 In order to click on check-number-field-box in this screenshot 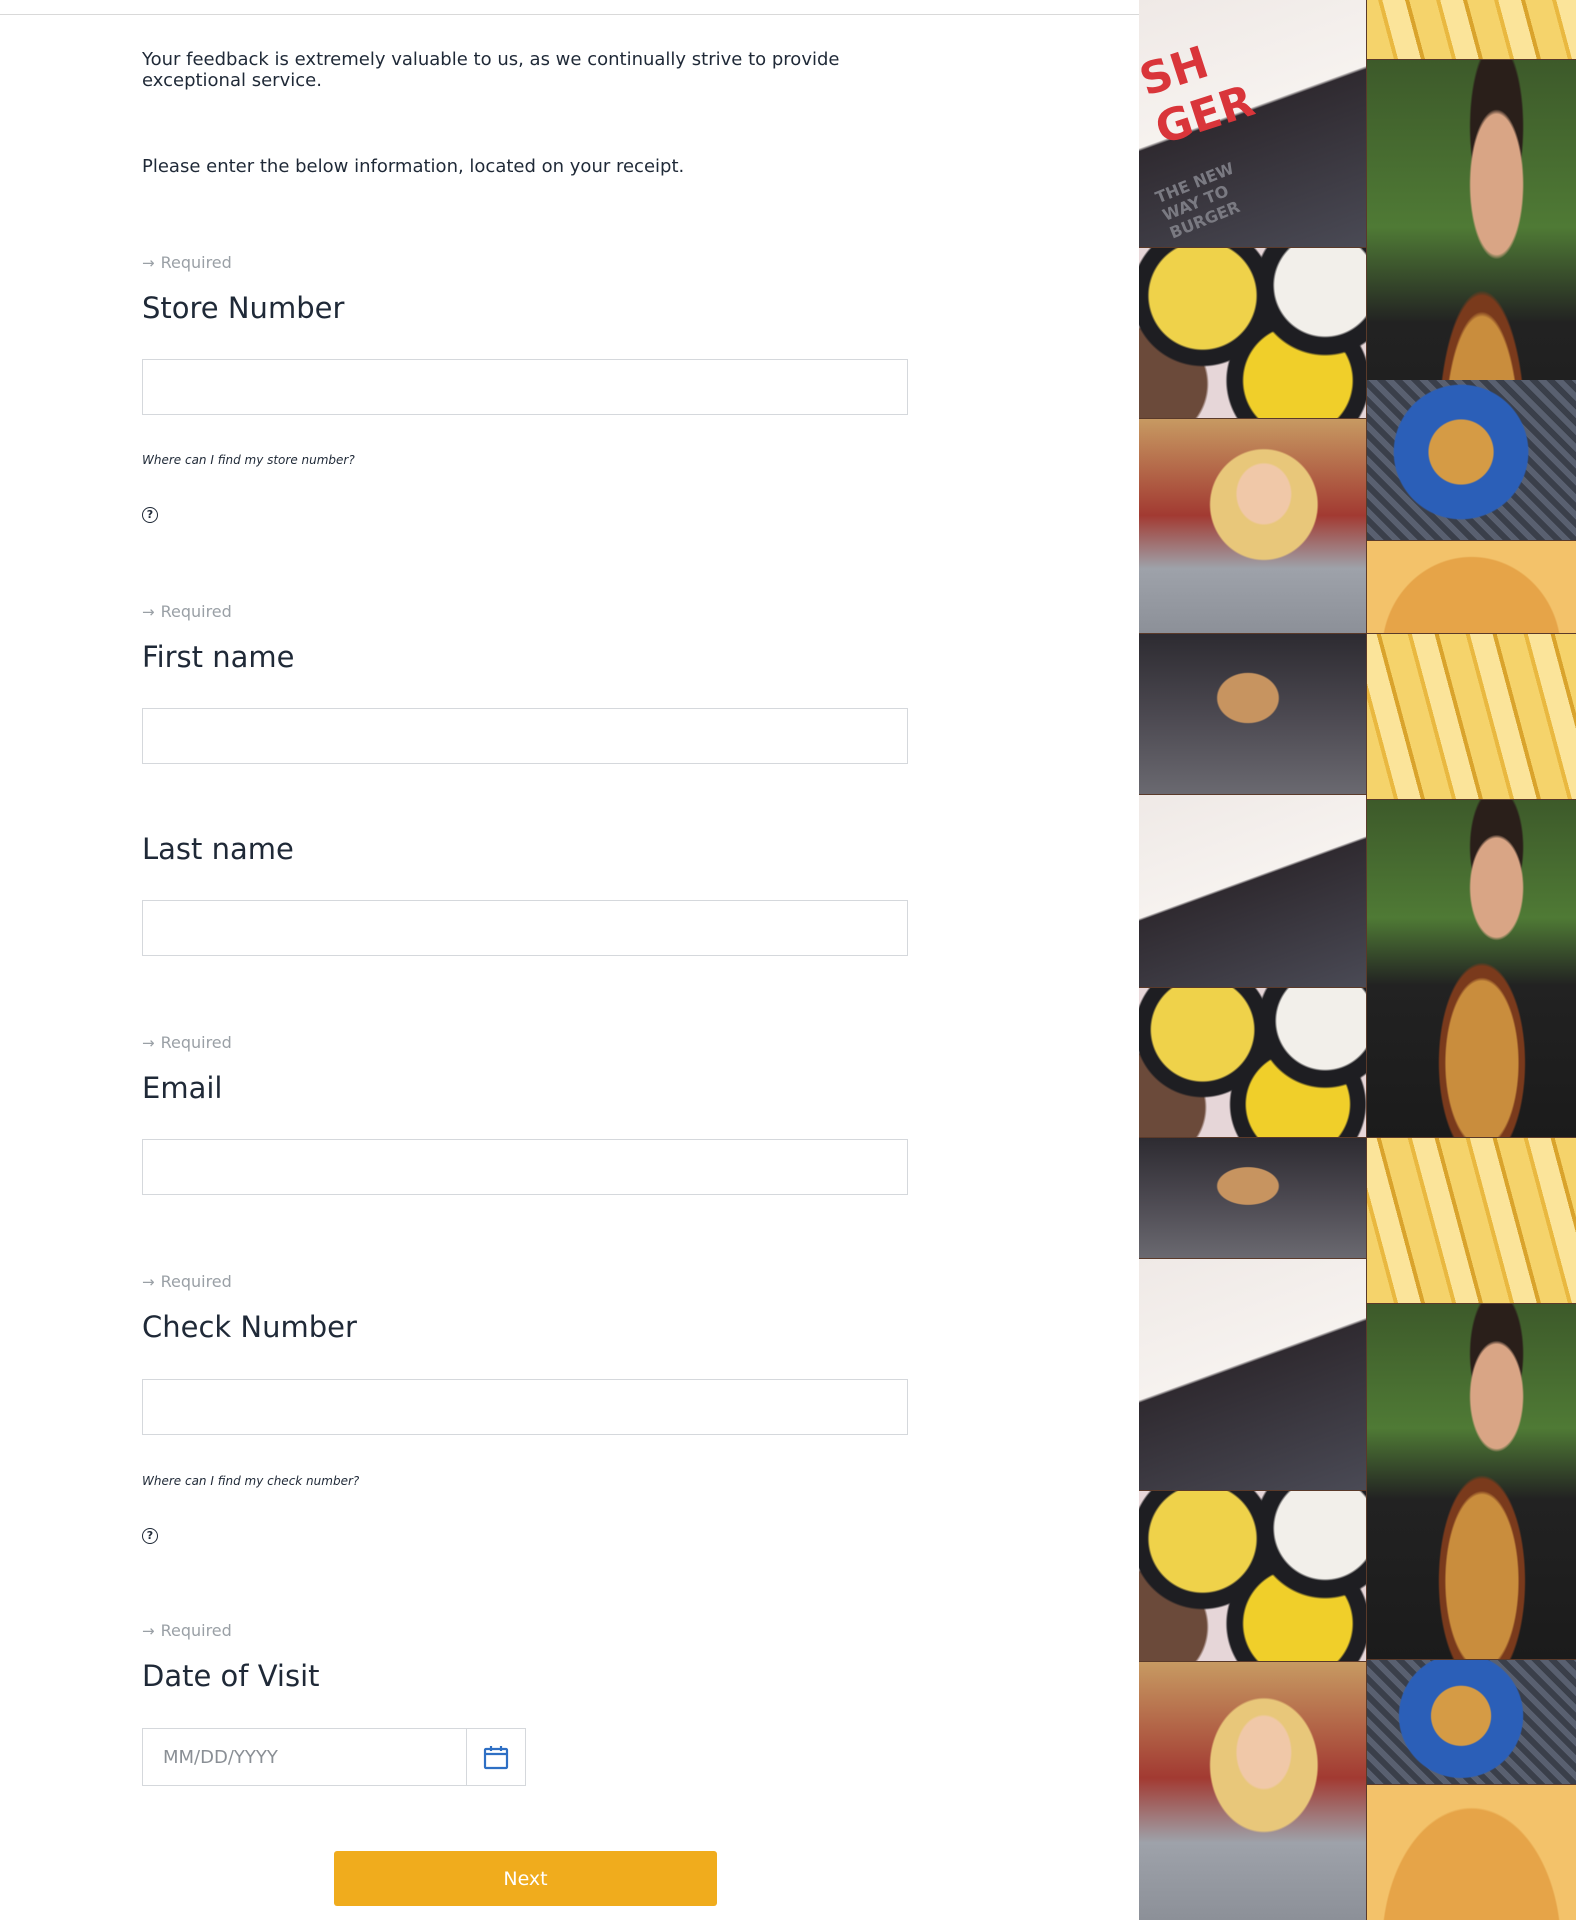, I will do `click(525, 1407)`.